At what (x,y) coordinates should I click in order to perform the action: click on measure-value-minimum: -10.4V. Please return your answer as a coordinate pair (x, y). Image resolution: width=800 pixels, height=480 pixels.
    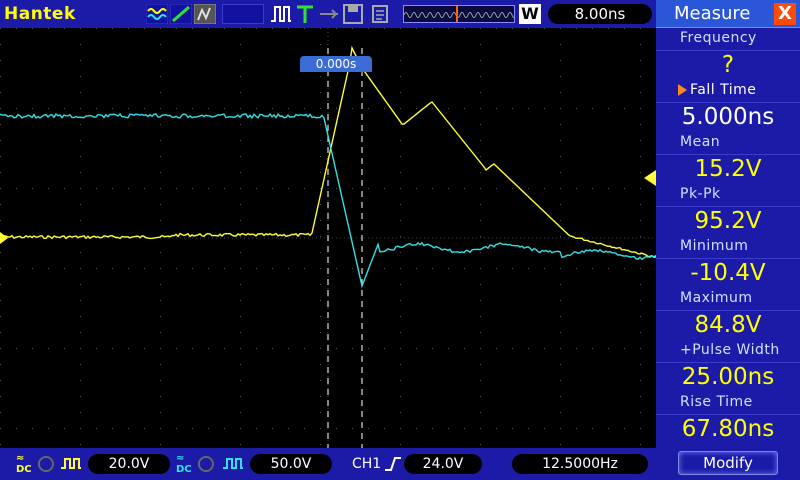
    Looking at the image, I should click on (728, 272).